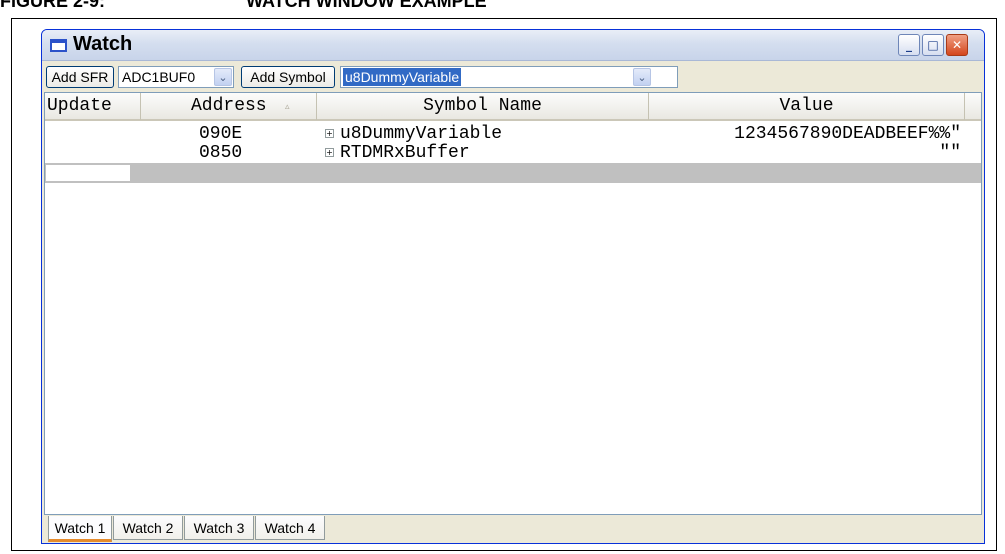  Describe the element at coordinates (148, 528) in the screenshot. I see `tab-watch-2: Watch 2` at that location.